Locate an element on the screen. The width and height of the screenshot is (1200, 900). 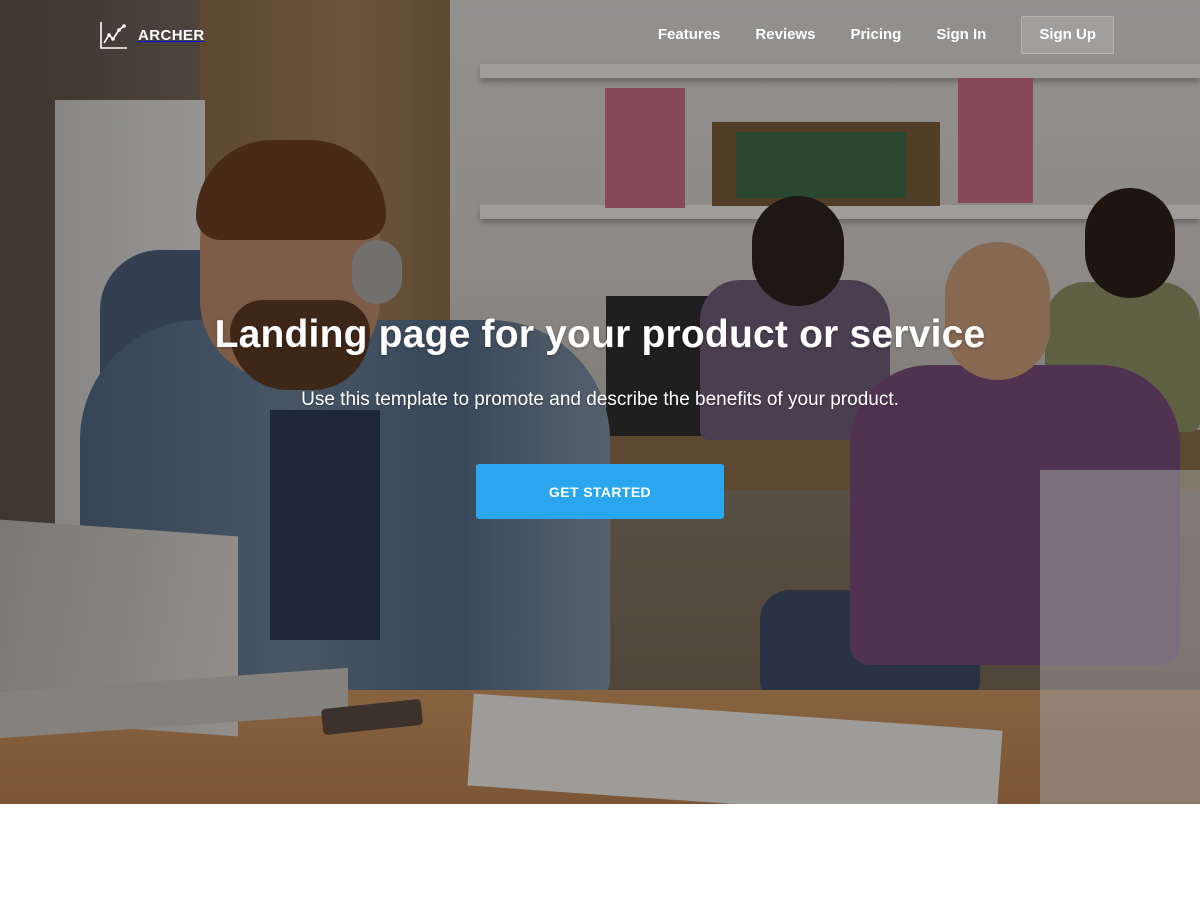
nav-link-reviews: Reviews is located at coordinates (785, 35).